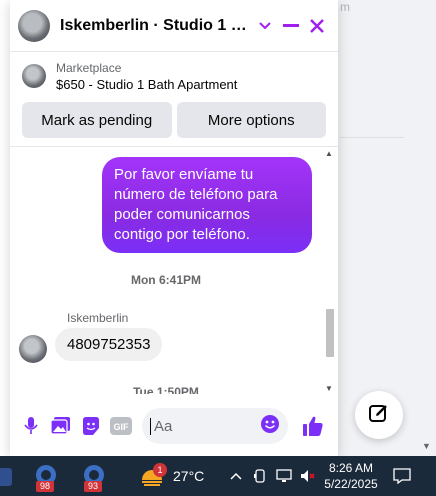 The height and width of the screenshot is (496, 436). I want to click on device-icon, so click(260, 476).